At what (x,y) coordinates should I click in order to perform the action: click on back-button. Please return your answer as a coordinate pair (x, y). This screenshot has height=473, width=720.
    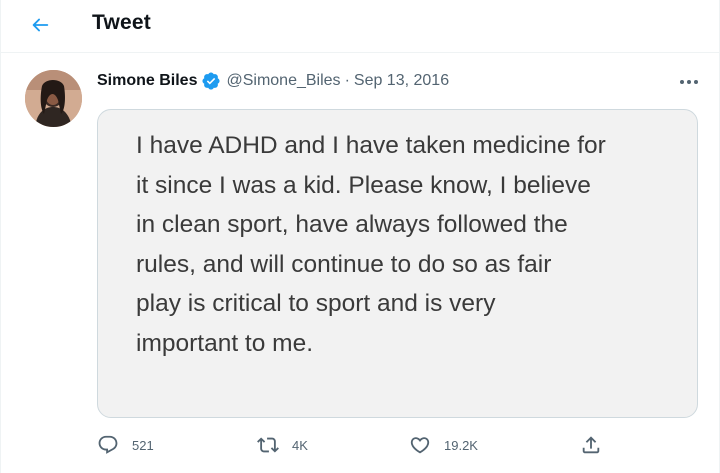
    Looking at the image, I should click on (40, 27).